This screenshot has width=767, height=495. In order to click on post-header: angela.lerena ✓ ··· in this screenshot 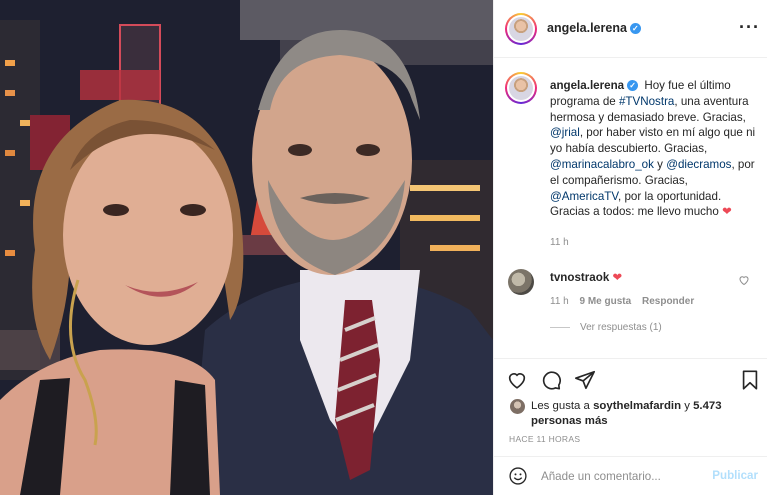, I will do `click(630, 29)`.